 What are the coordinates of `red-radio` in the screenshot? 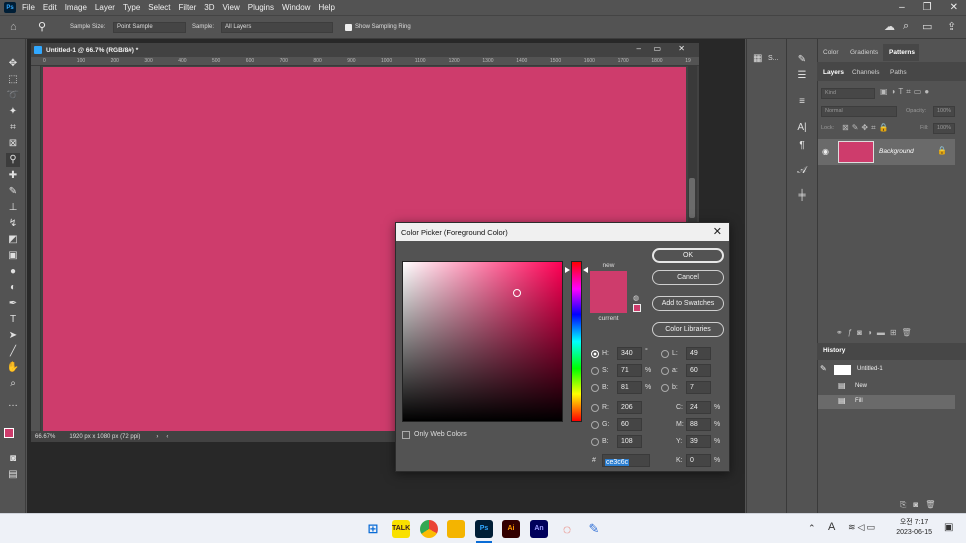 It's located at (595, 408).